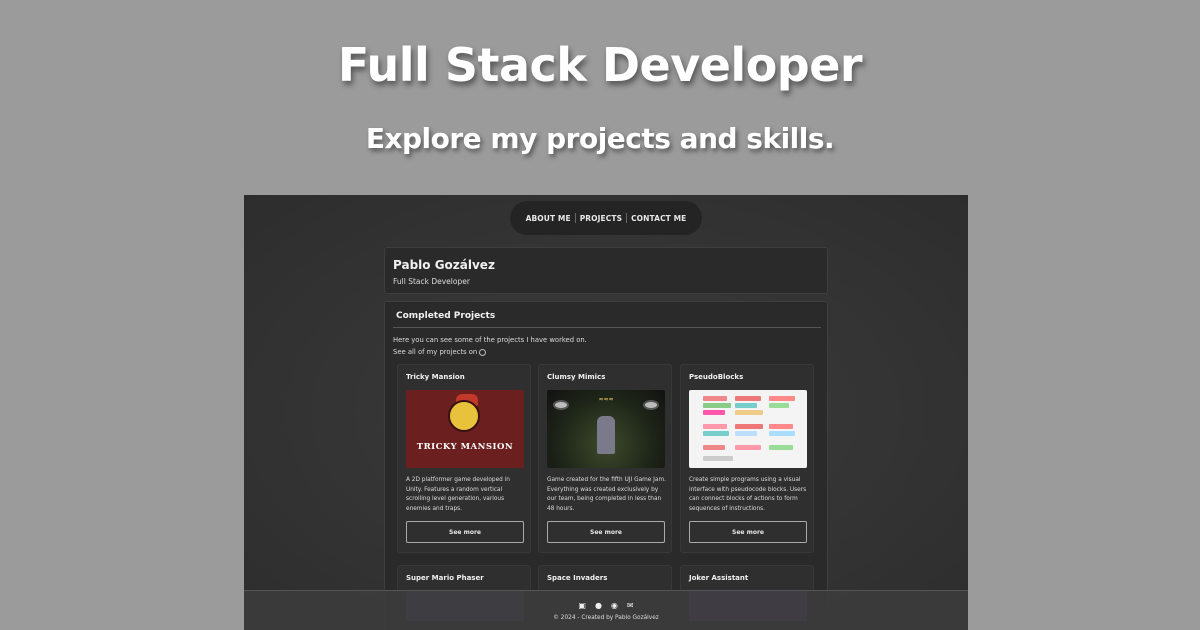 This screenshot has width=1200, height=630. I want to click on project-image, so click(748, 429).